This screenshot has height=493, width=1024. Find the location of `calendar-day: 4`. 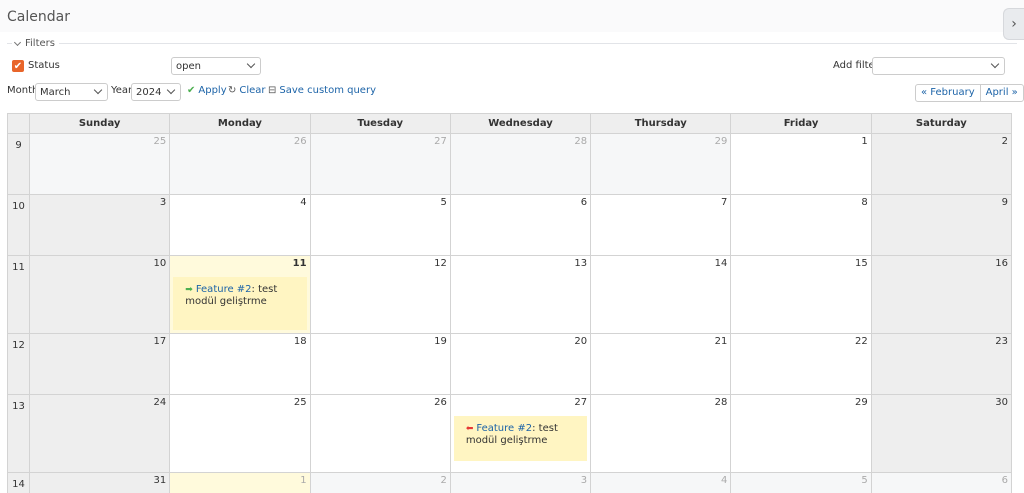

calendar-day: 4 is located at coordinates (661, 482).